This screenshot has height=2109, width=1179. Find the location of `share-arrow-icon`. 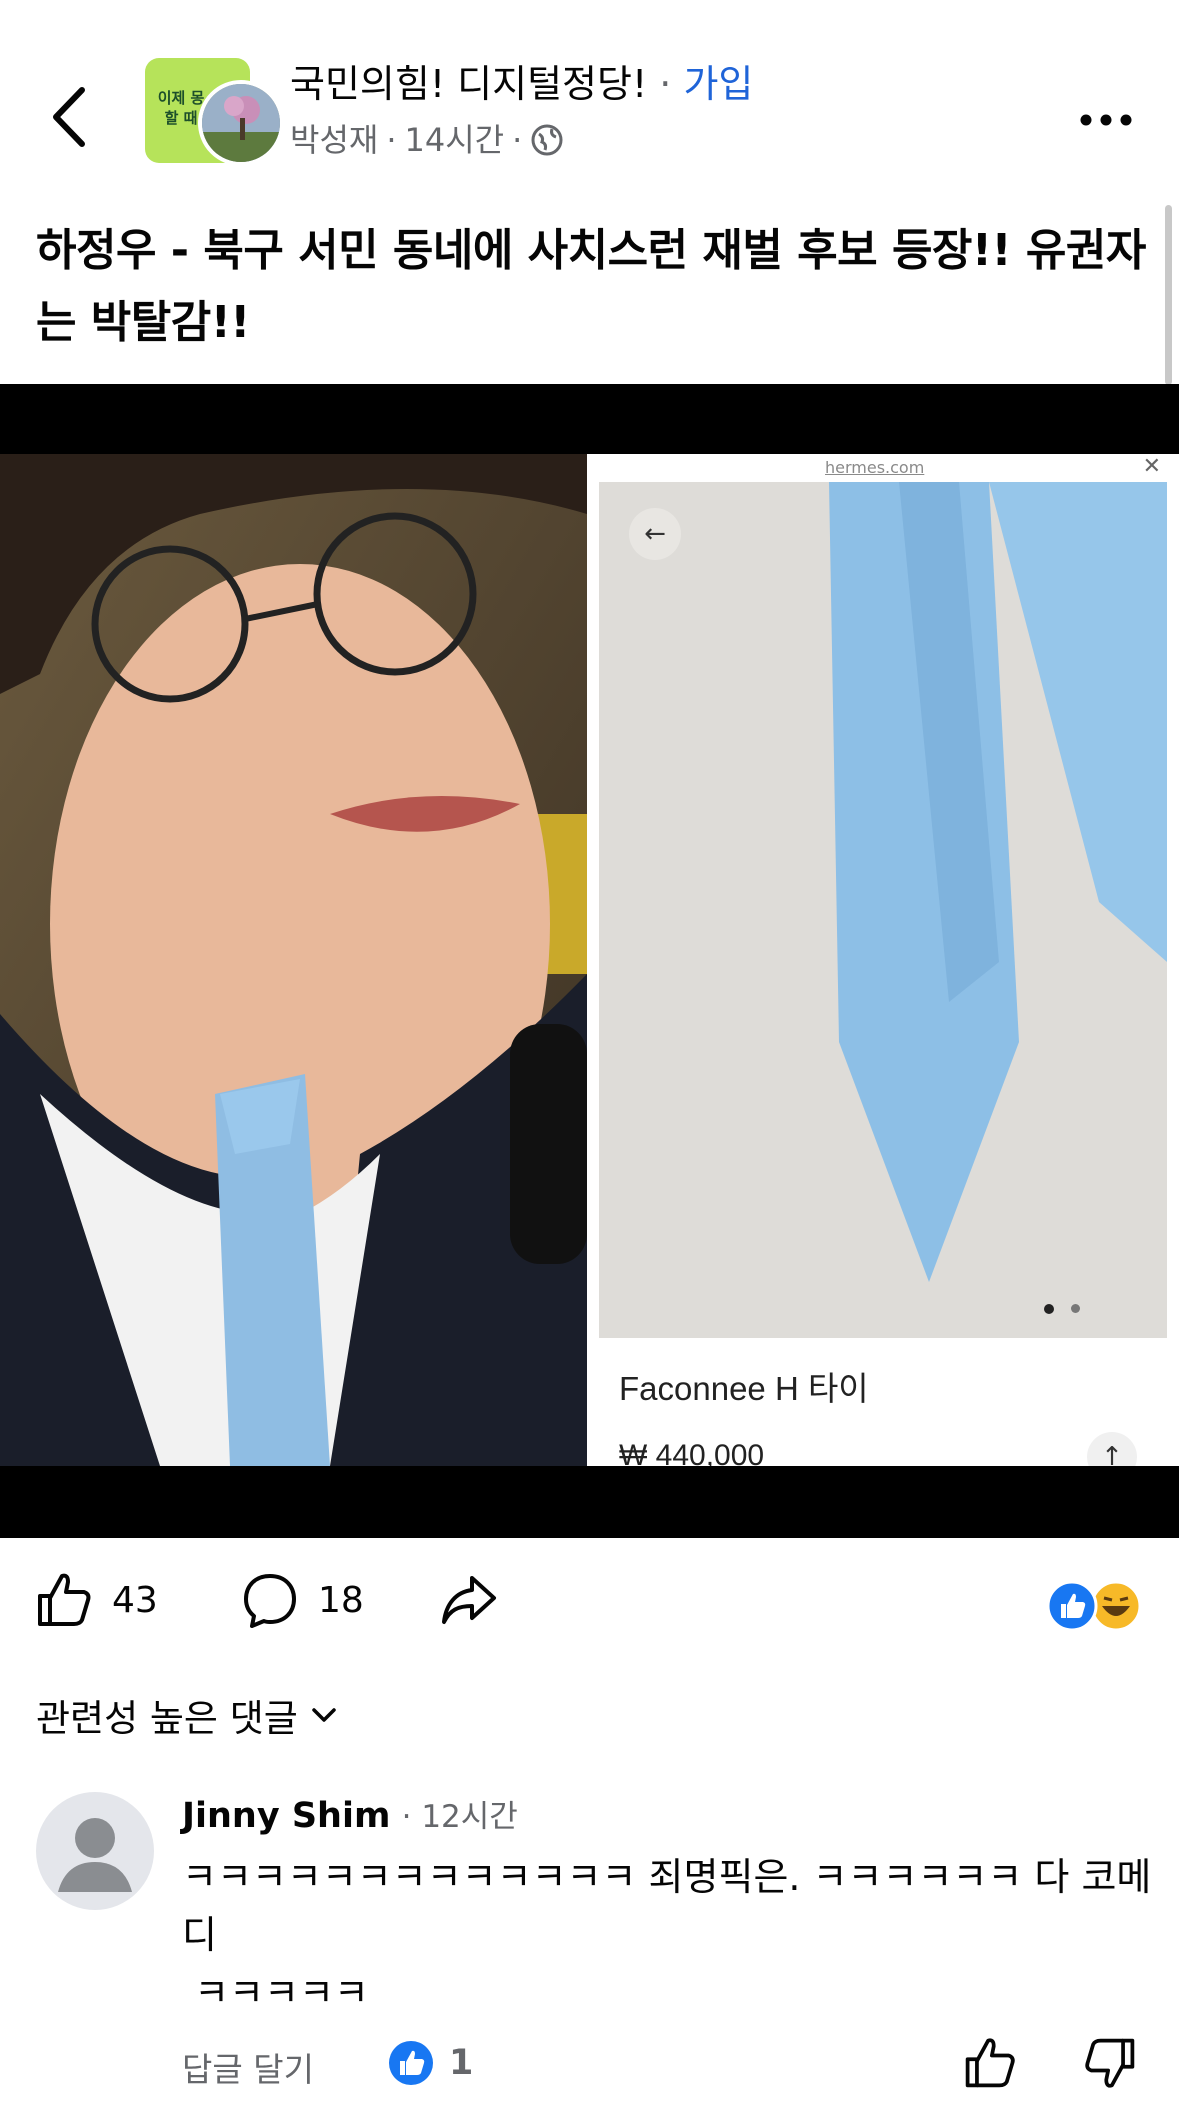

share-arrow-icon is located at coordinates (469, 1600).